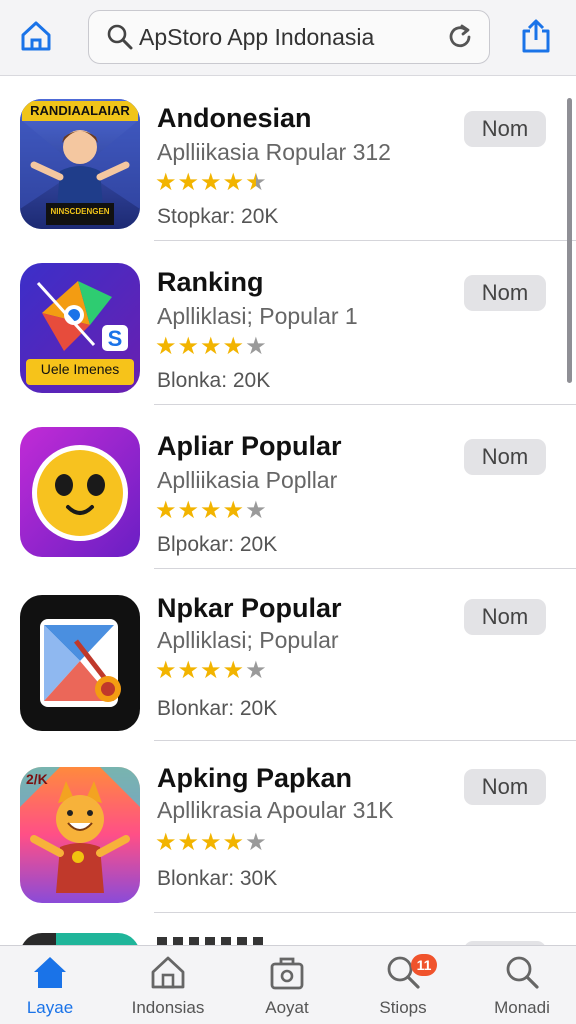 The height and width of the screenshot is (1024, 576). What do you see at coordinates (168, 1007) in the screenshot?
I see `tab-label: Indonsias` at bounding box center [168, 1007].